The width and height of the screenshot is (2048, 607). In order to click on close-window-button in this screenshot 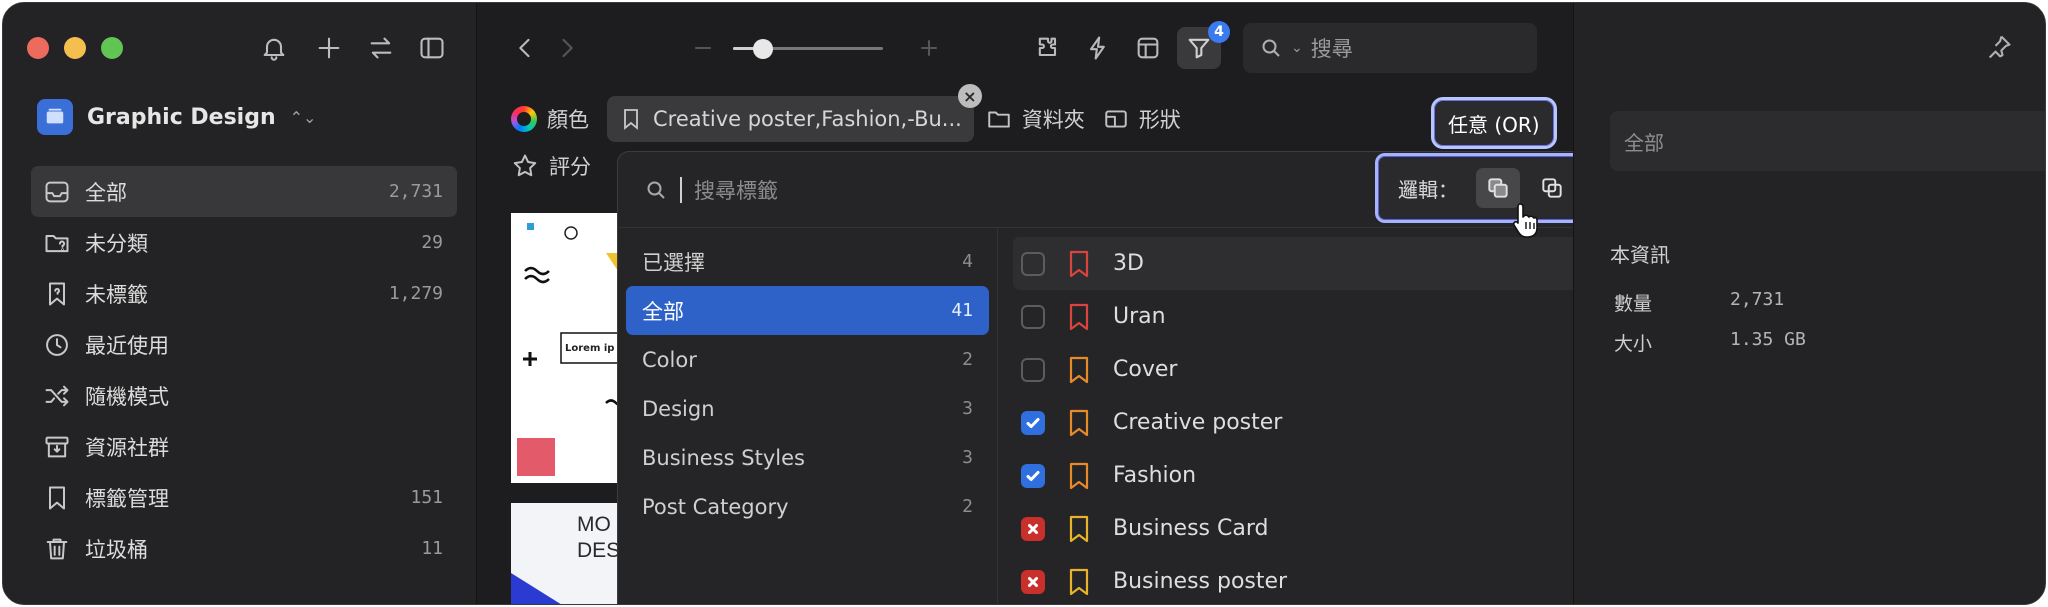, I will do `click(38, 48)`.